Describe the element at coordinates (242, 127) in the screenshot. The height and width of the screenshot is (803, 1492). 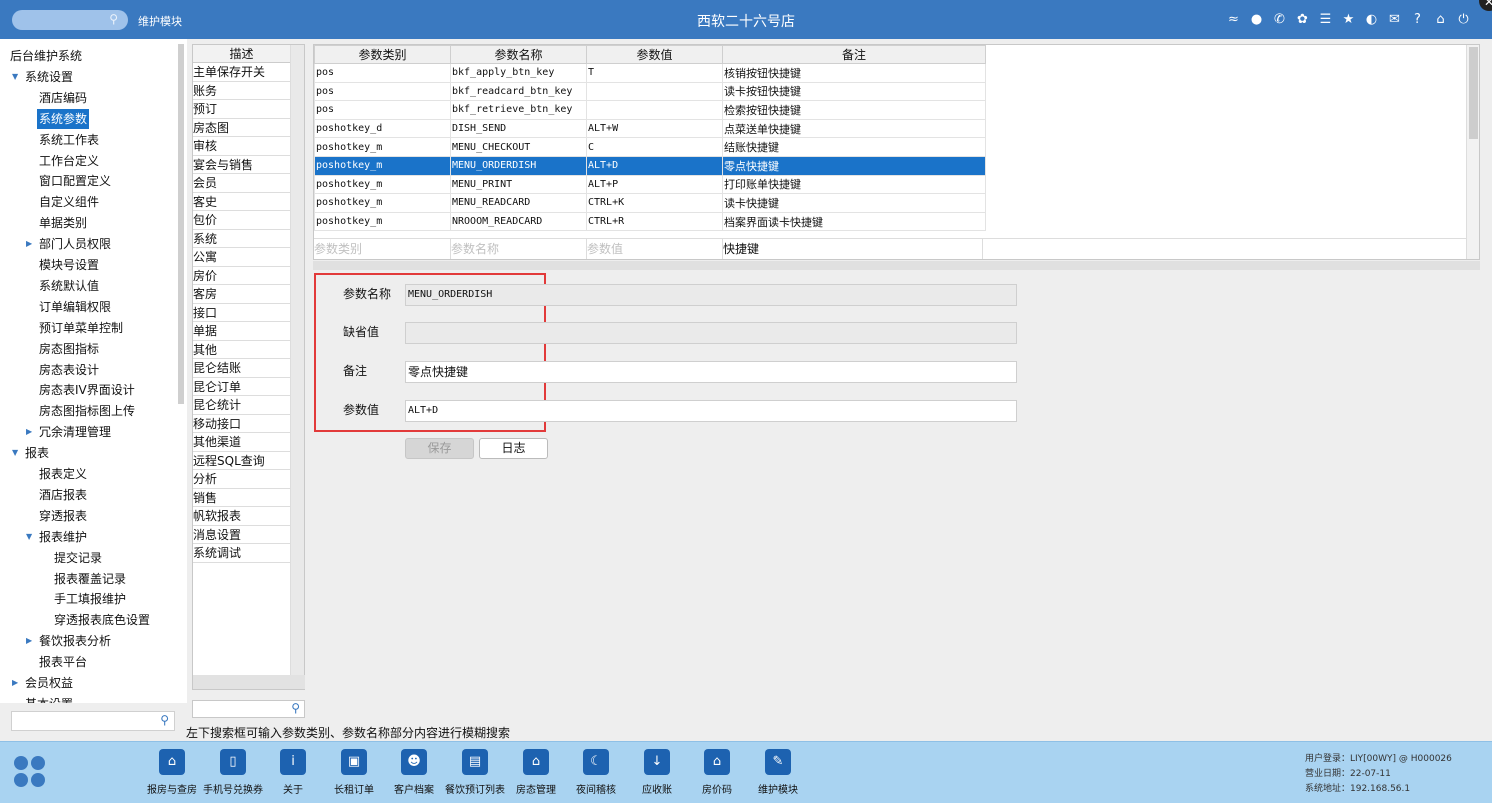
I see `description-item: 房态图` at that location.